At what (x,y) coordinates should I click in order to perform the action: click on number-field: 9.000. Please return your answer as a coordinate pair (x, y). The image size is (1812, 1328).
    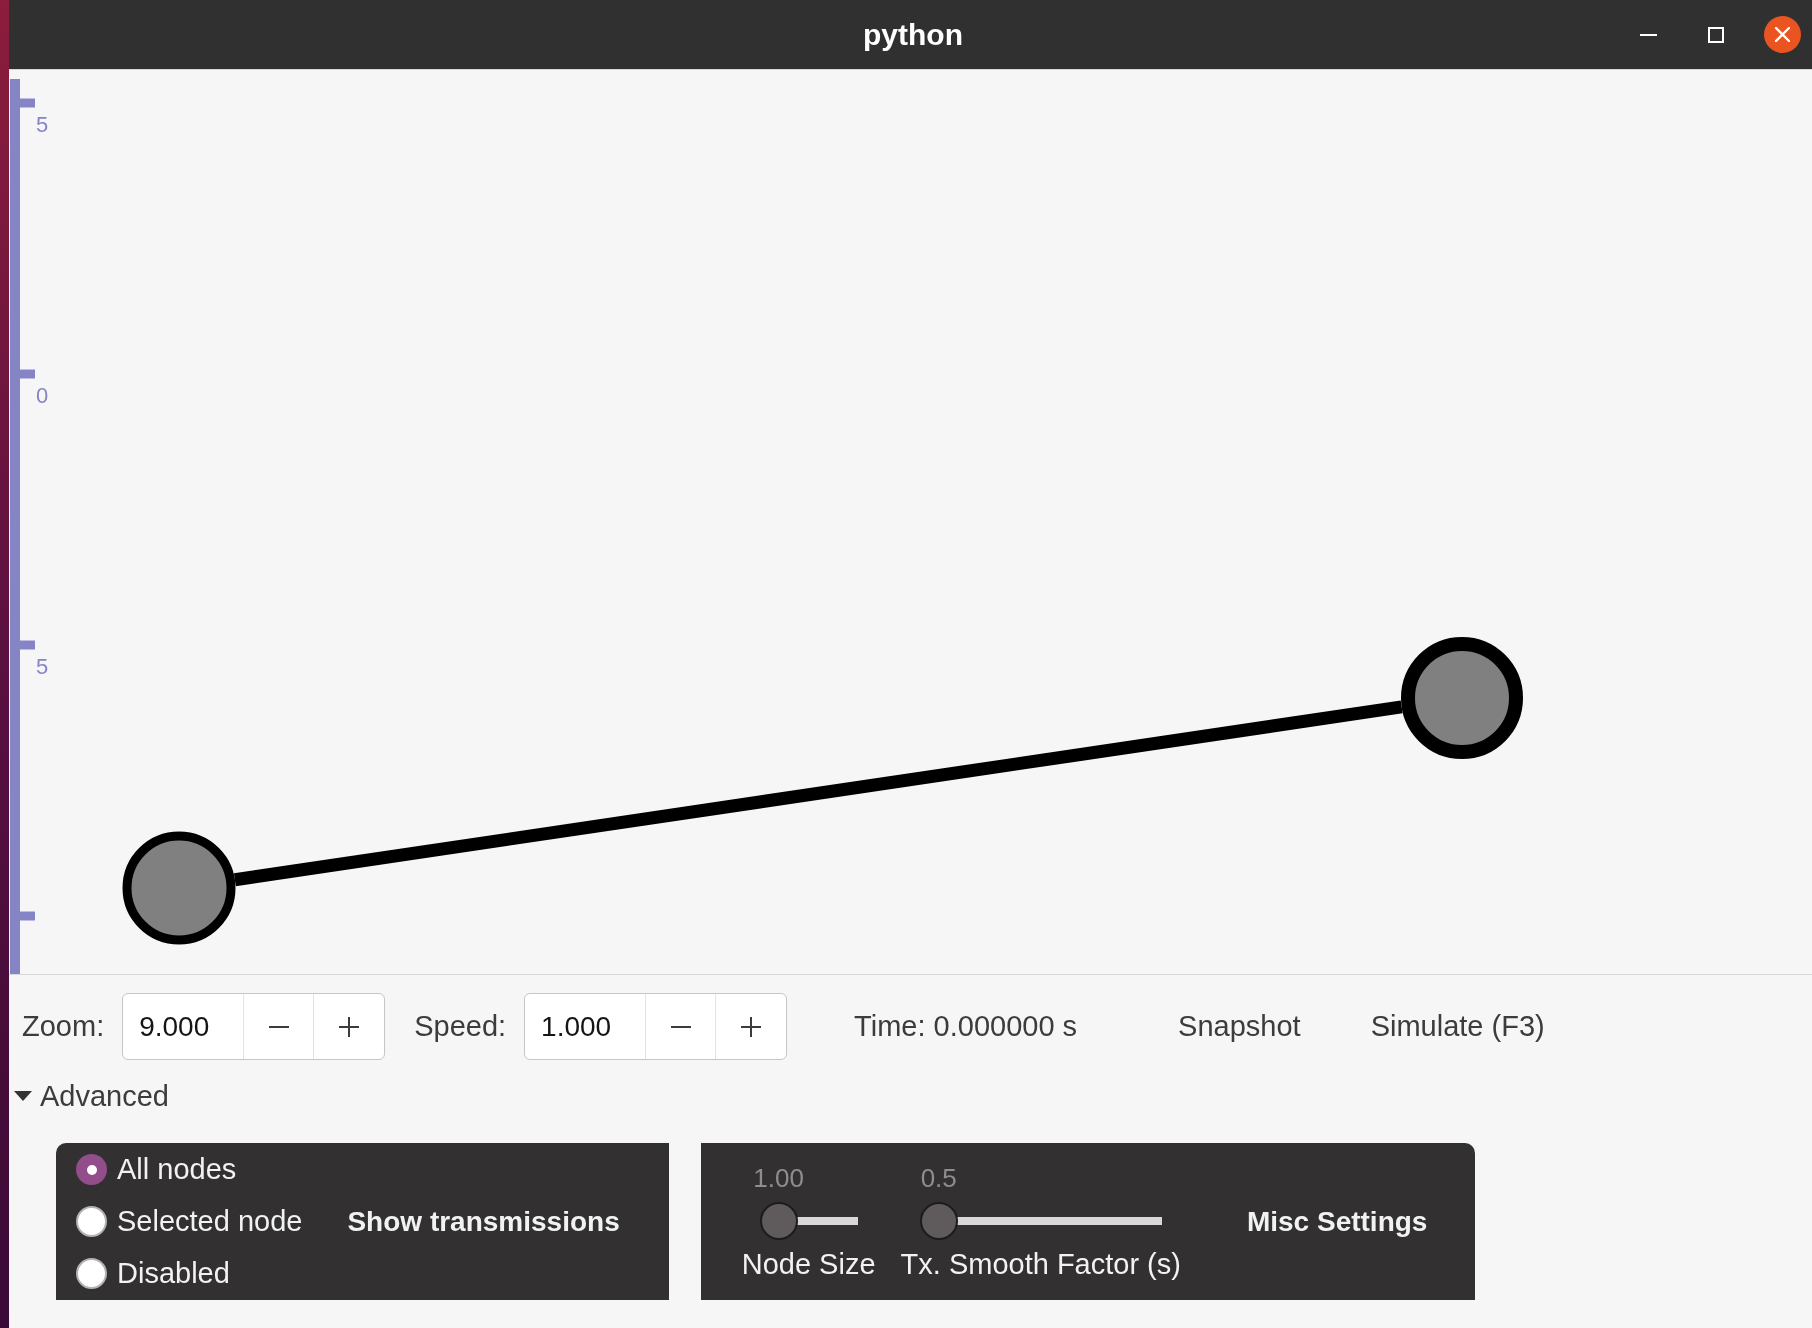
    Looking at the image, I should click on (184, 1026).